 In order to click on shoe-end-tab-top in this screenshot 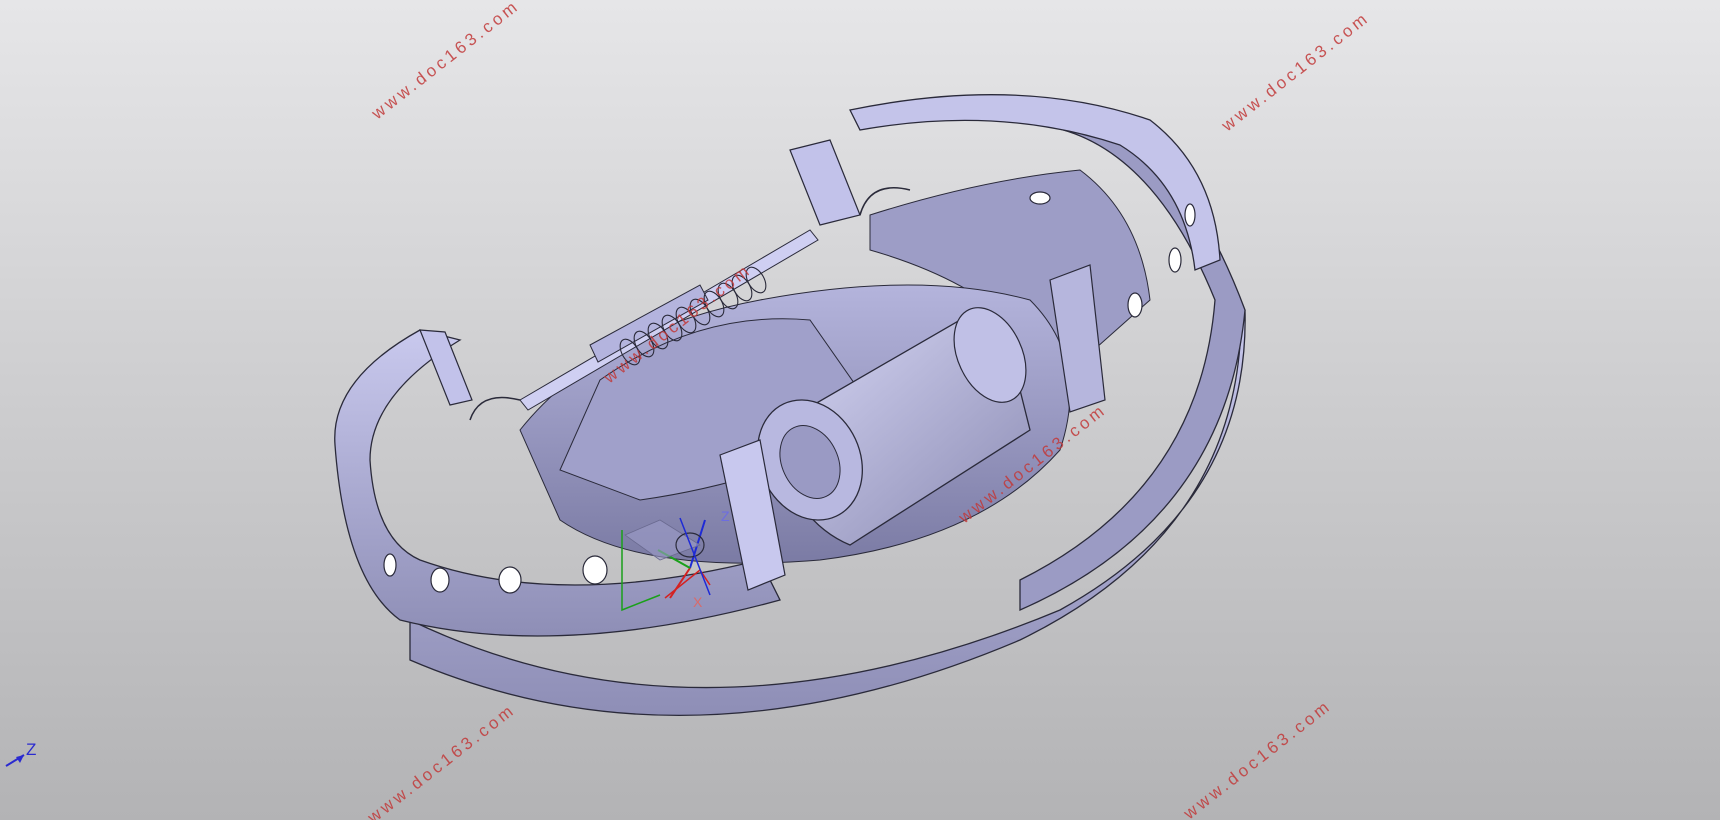, I will do `click(825, 182)`.